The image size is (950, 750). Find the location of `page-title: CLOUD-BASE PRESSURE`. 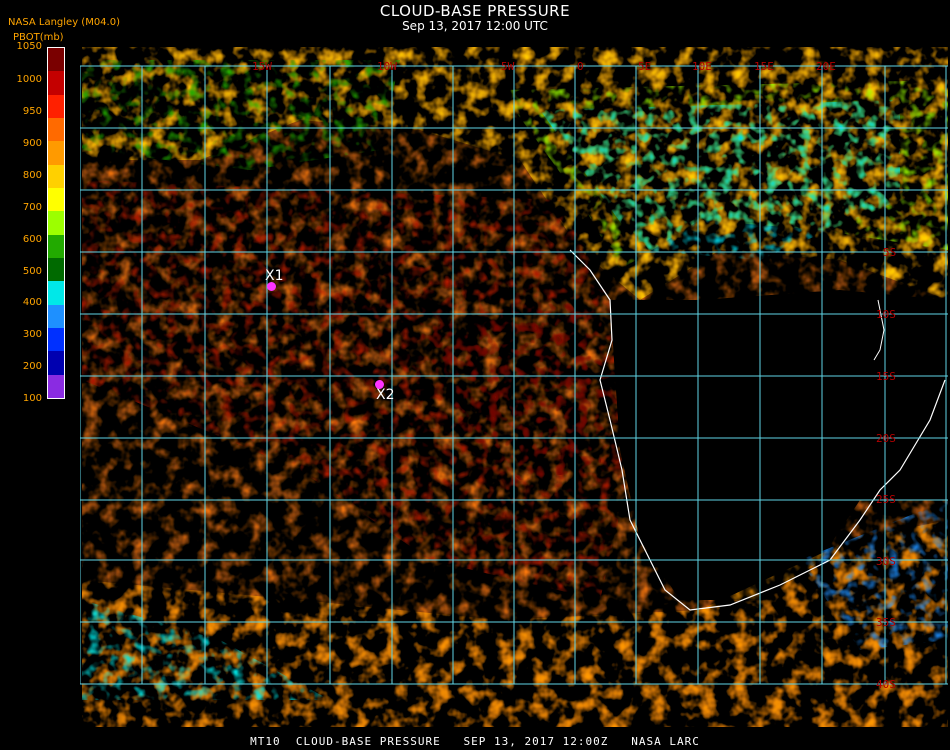

page-title: CLOUD-BASE PRESSURE is located at coordinates (475, 11).